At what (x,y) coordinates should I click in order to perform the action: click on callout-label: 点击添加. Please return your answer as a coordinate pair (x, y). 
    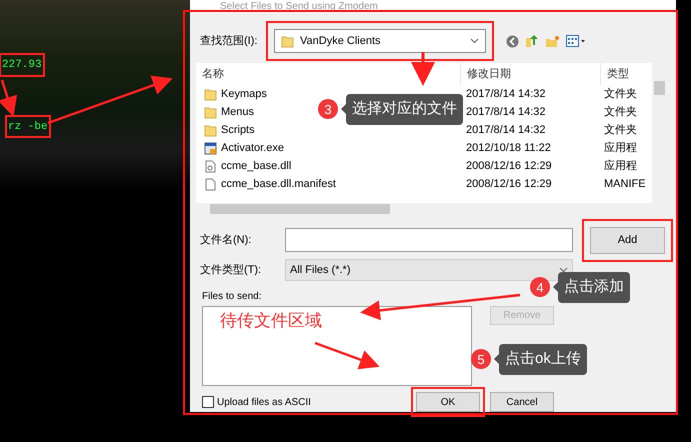
    Looking at the image, I should click on (594, 287).